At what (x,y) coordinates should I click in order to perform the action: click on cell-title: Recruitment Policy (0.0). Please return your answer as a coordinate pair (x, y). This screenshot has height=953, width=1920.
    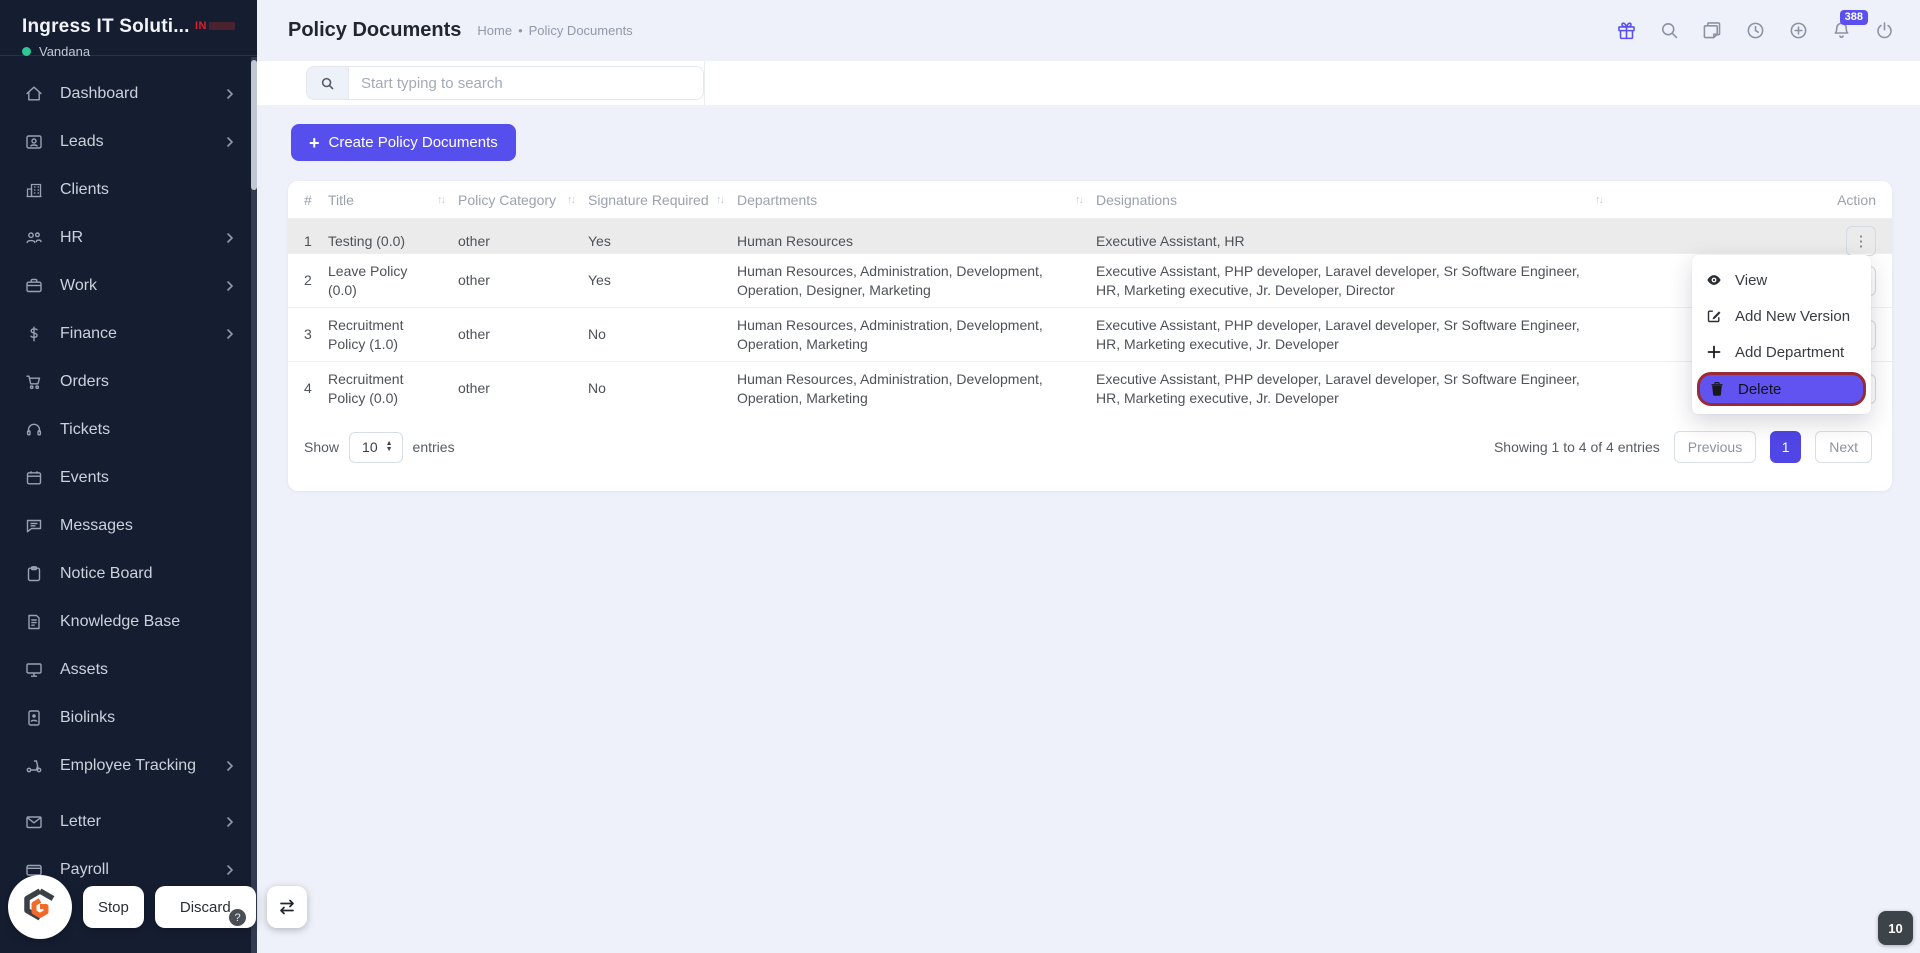
    Looking at the image, I should click on (366, 388).